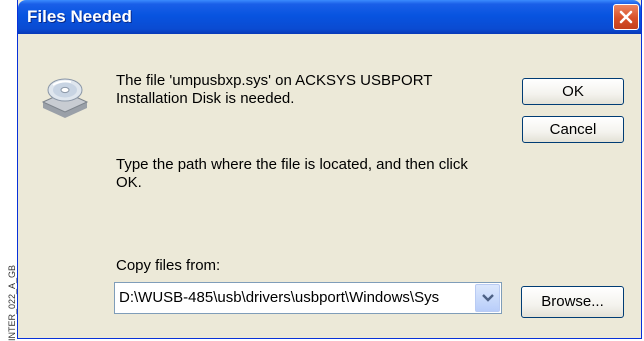 The height and width of the screenshot is (341, 644). I want to click on cd-drive-icon, so click(65, 98).